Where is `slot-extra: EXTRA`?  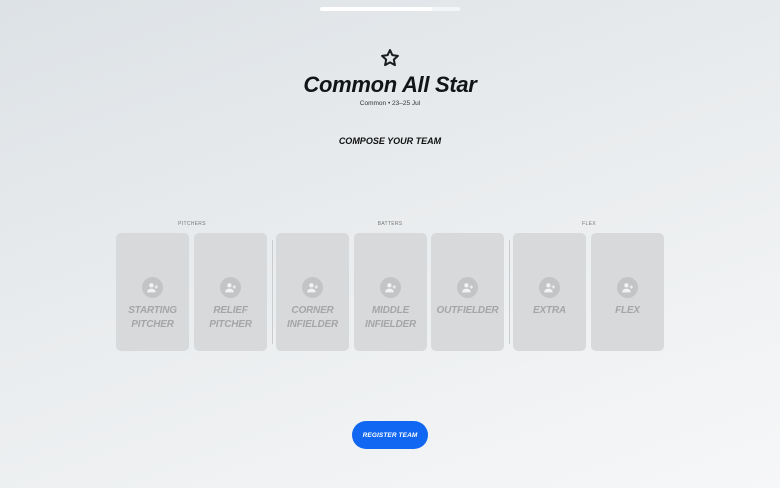
slot-extra: EXTRA is located at coordinates (549, 292).